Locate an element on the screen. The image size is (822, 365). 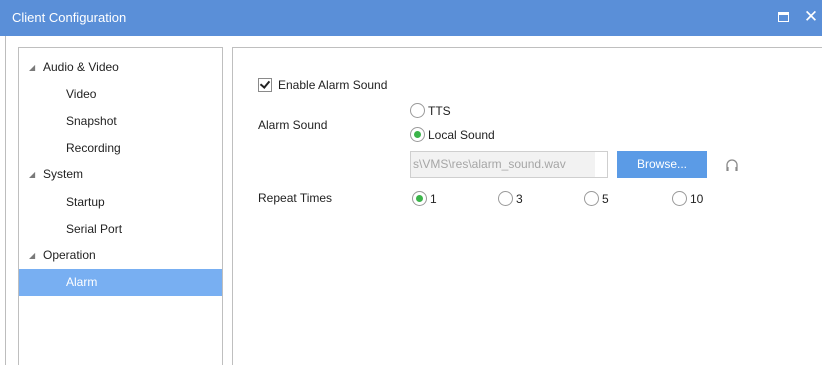
alarm-sound-label: Alarm Sound is located at coordinates (293, 125).